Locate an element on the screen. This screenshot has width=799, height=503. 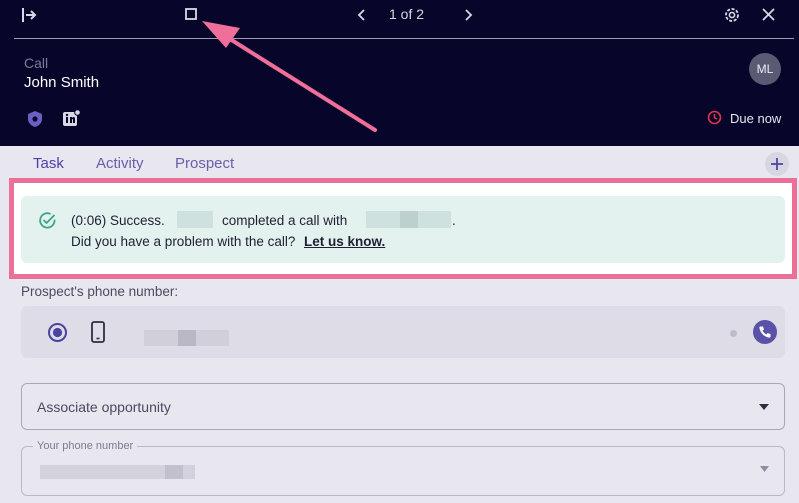
tab-prospect: Prospect is located at coordinates (204, 163).